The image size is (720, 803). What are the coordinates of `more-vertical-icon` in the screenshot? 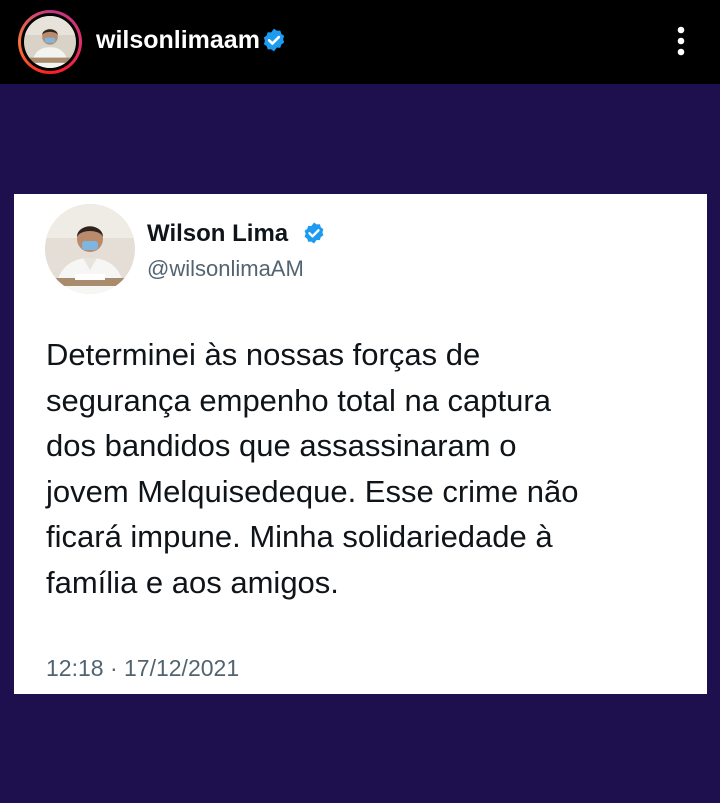 It's located at (681, 41).